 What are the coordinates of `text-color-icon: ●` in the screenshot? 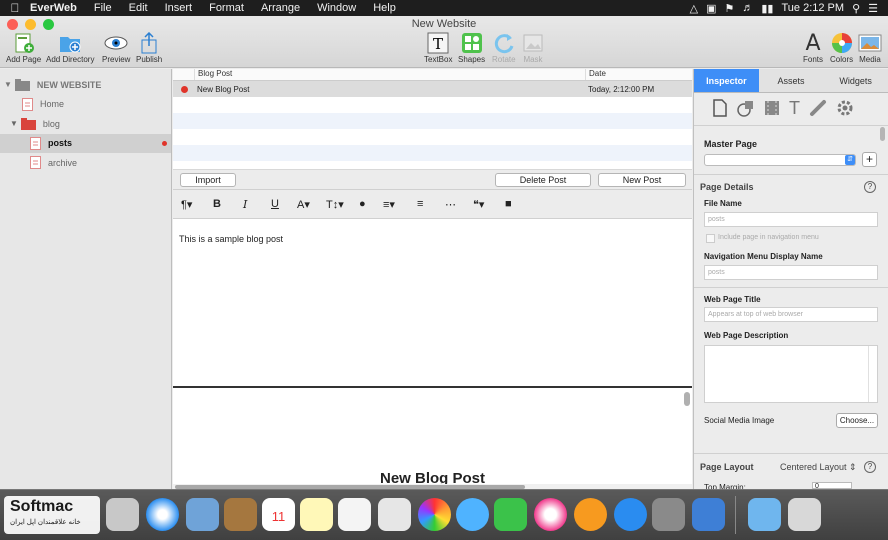 It's located at (362, 204).